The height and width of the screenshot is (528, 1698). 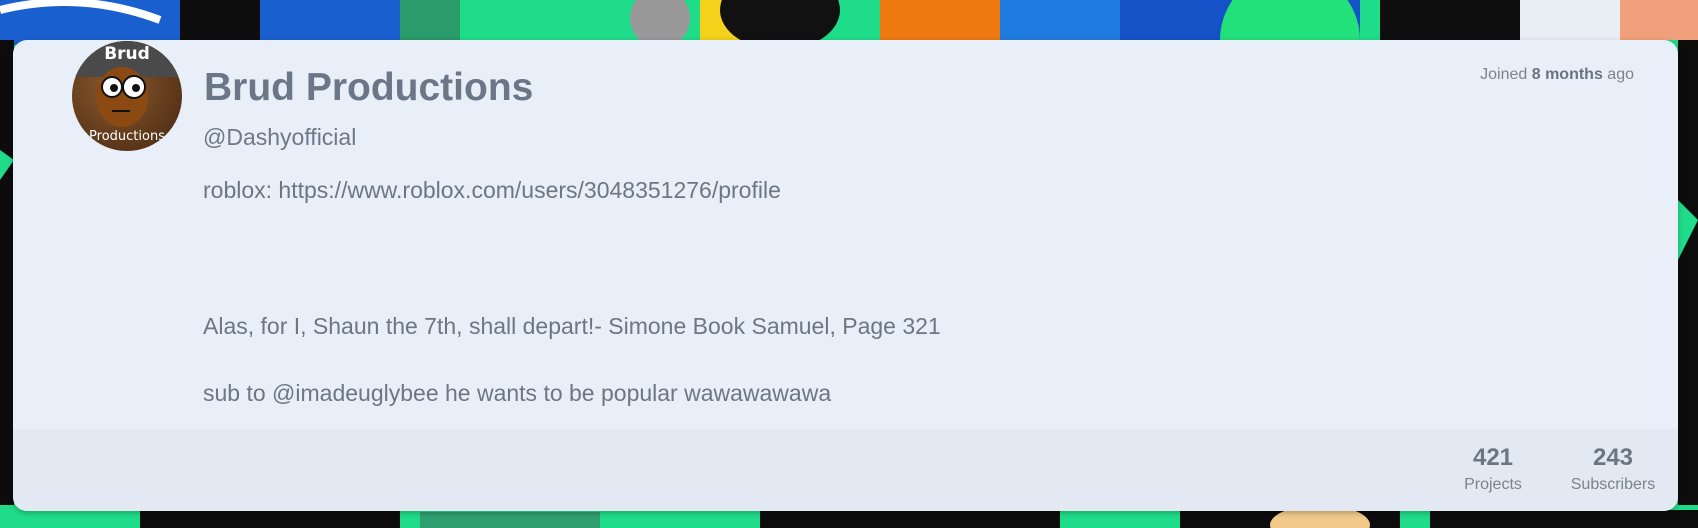 What do you see at coordinates (1504, 74) in the screenshot?
I see `joined-prefix: Joined` at bounding box center [1504, 74].